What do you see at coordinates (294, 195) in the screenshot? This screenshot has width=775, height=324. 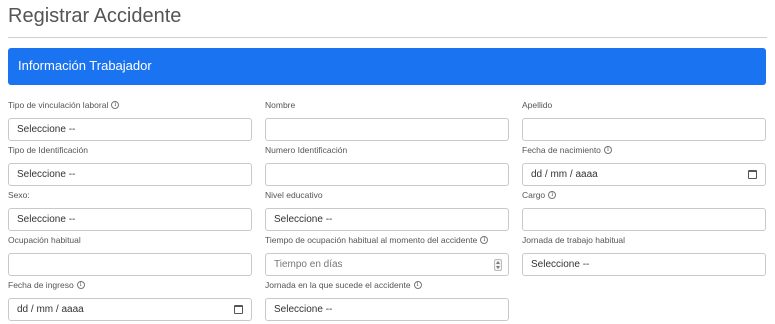 I see `nivel-educativo-label: Nivel educativo` at bounding box center [294, 195].